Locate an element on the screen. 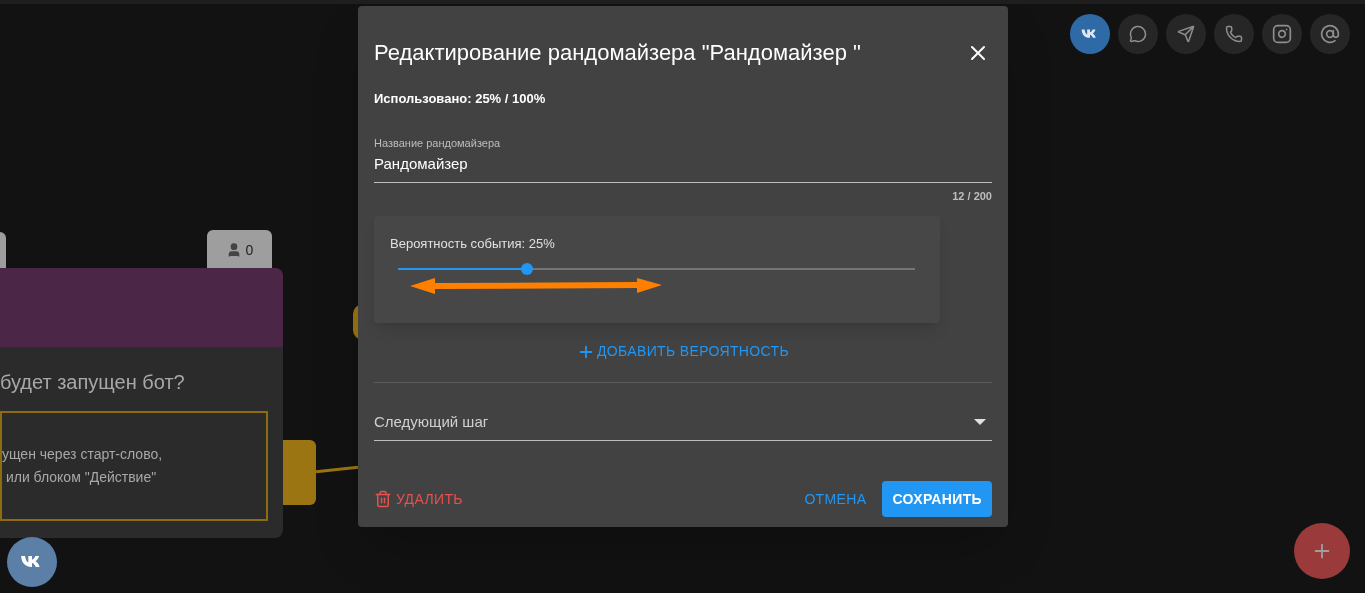  name-input: Рандомайзер is located at coordinates (683, 164).